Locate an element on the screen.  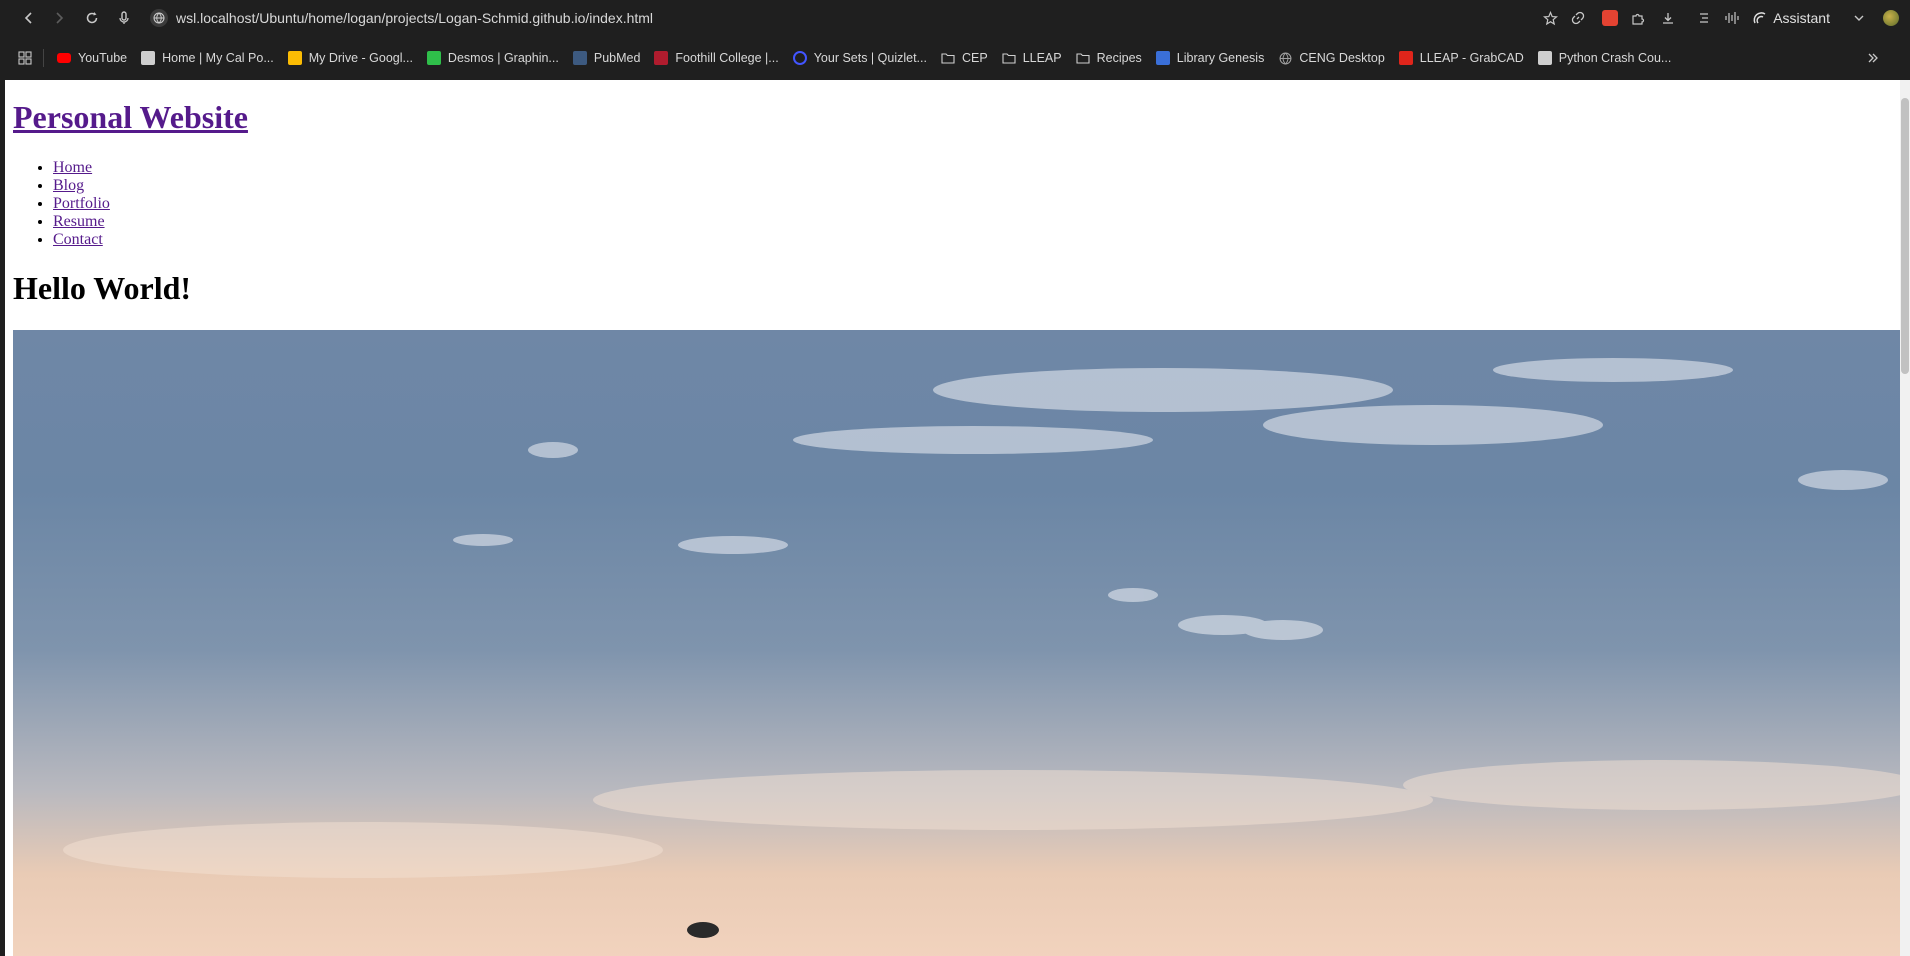
download-icon is located at coordinates (1668, 18).